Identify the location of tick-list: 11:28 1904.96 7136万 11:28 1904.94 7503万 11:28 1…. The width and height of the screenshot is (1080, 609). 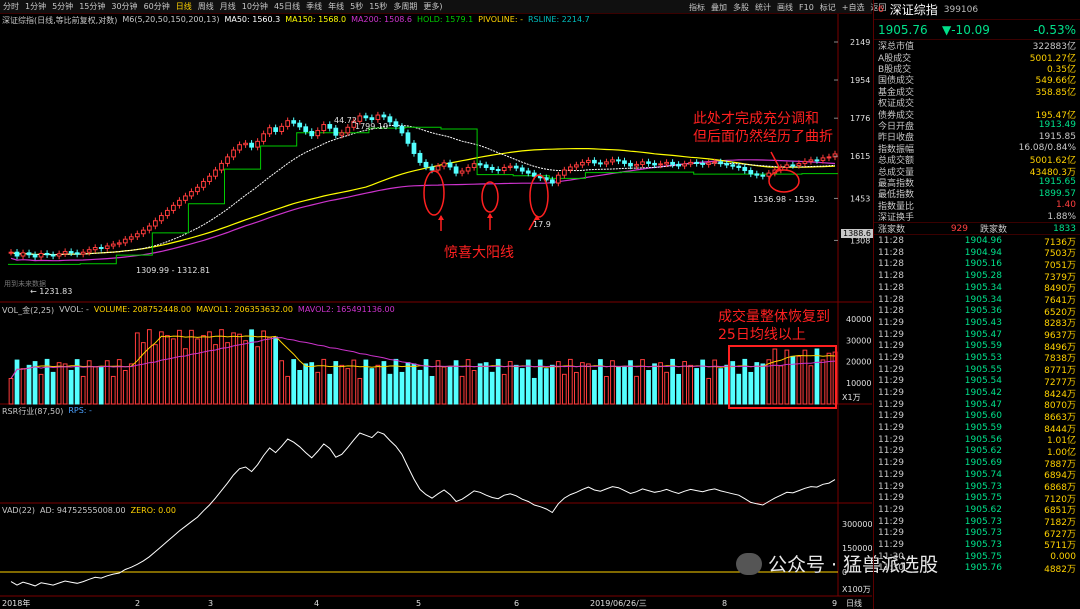
(977, 405).